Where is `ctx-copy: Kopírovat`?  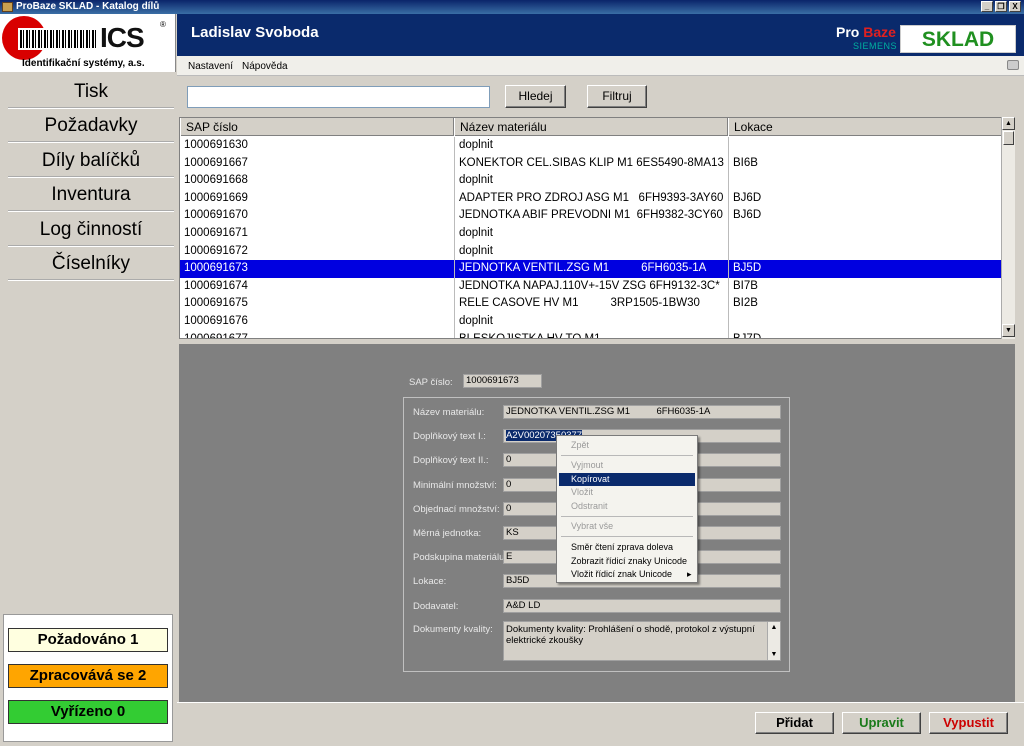
ctx-copy: Kopírovat is located at coordinates (627, 479).